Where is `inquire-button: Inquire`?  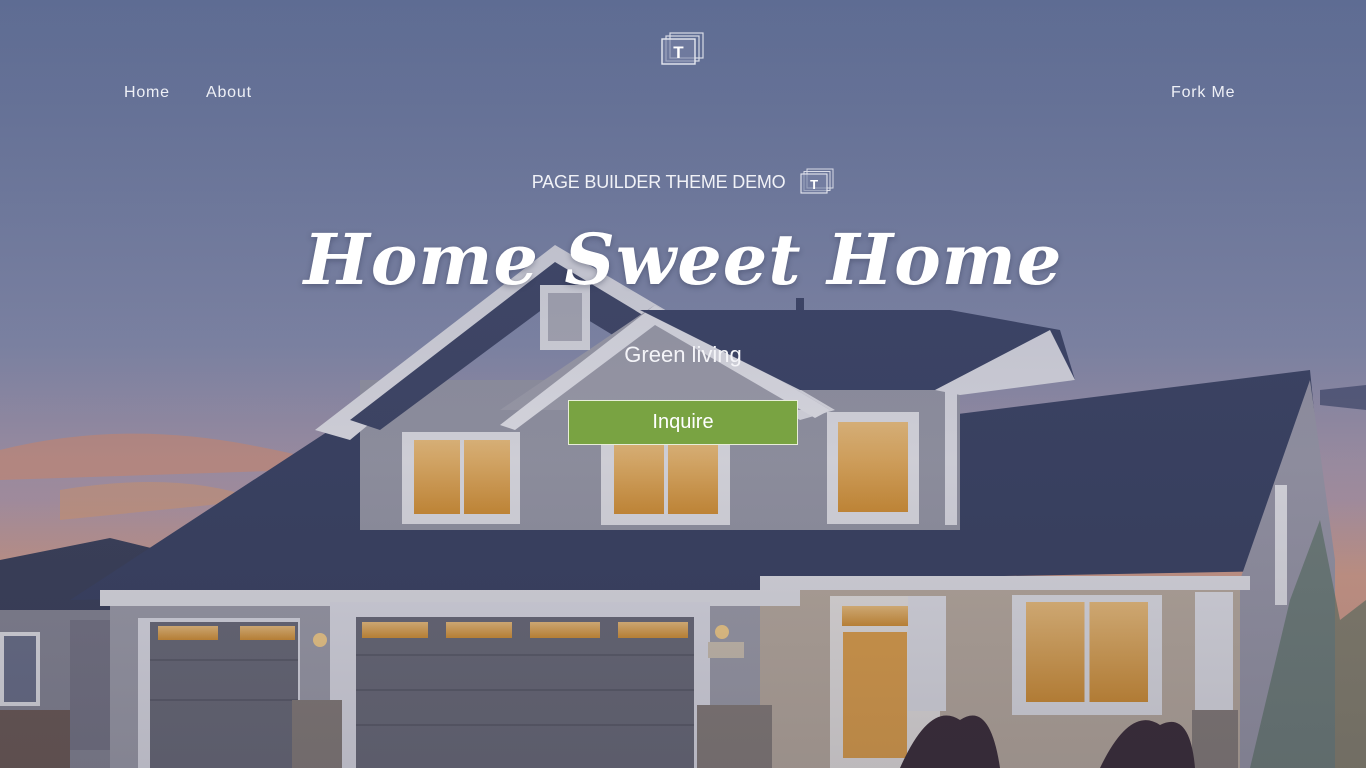
inquire-button: Inquire is located at coordinates (683, 422).